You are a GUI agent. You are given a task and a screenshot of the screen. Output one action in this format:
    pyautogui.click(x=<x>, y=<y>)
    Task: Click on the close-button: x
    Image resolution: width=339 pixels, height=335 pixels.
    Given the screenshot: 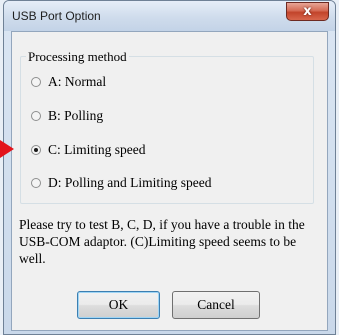 What is the action you would take?
    pyautogui.click(x=307, y=11)
    